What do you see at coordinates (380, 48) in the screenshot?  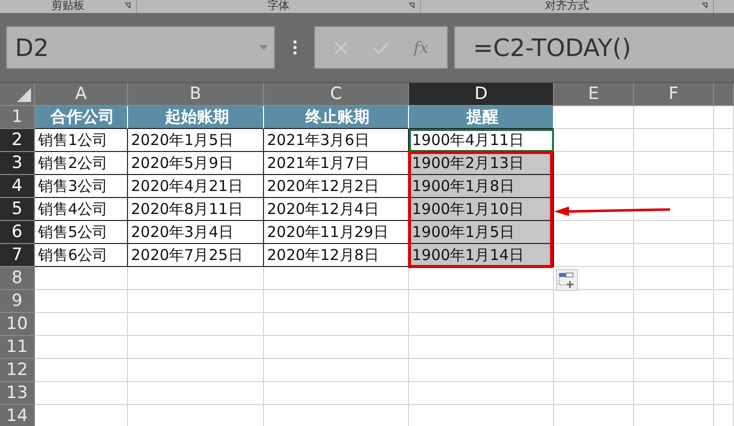 I see `checkmark-icon` at bounding box center [380, 48].